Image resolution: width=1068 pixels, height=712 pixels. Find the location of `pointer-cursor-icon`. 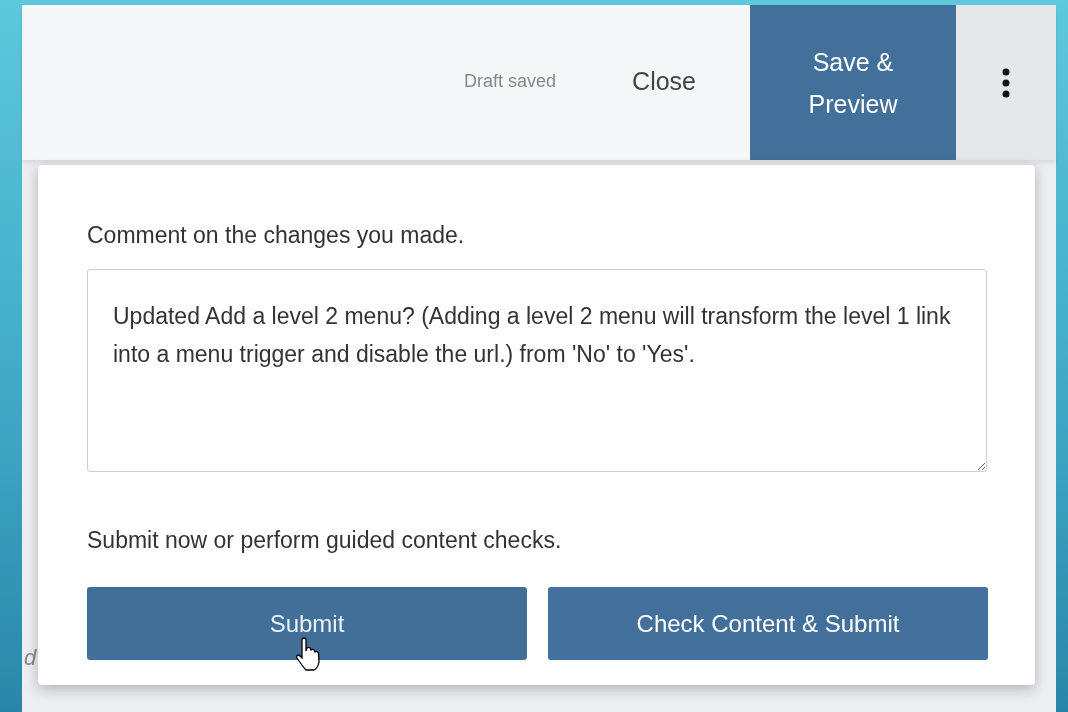

pointer-cursor-icon is located at coordinates (308, 654).